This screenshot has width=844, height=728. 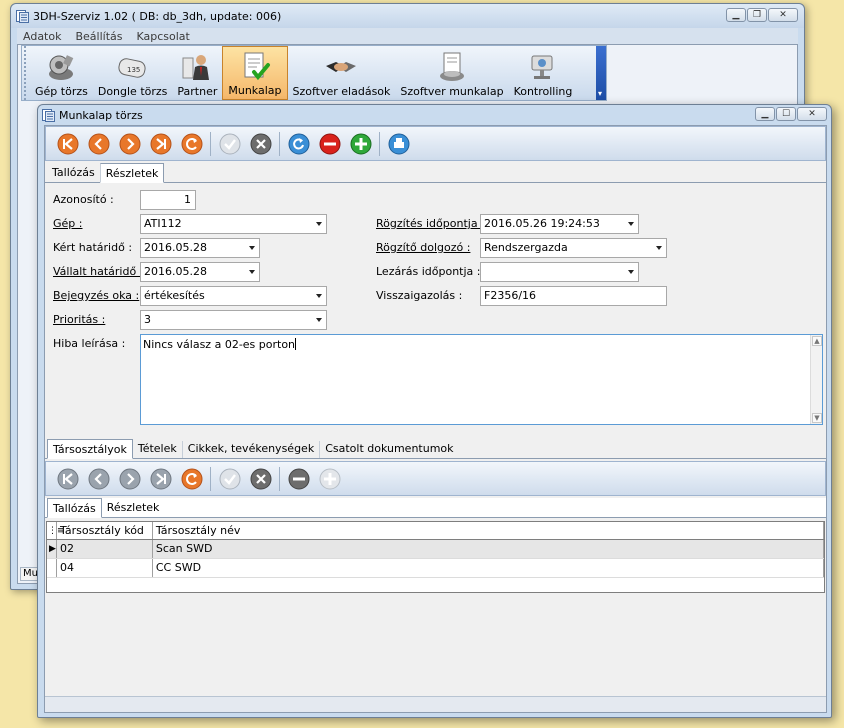 I want to click on cell-kod: 04, so click(x=105, y=568).